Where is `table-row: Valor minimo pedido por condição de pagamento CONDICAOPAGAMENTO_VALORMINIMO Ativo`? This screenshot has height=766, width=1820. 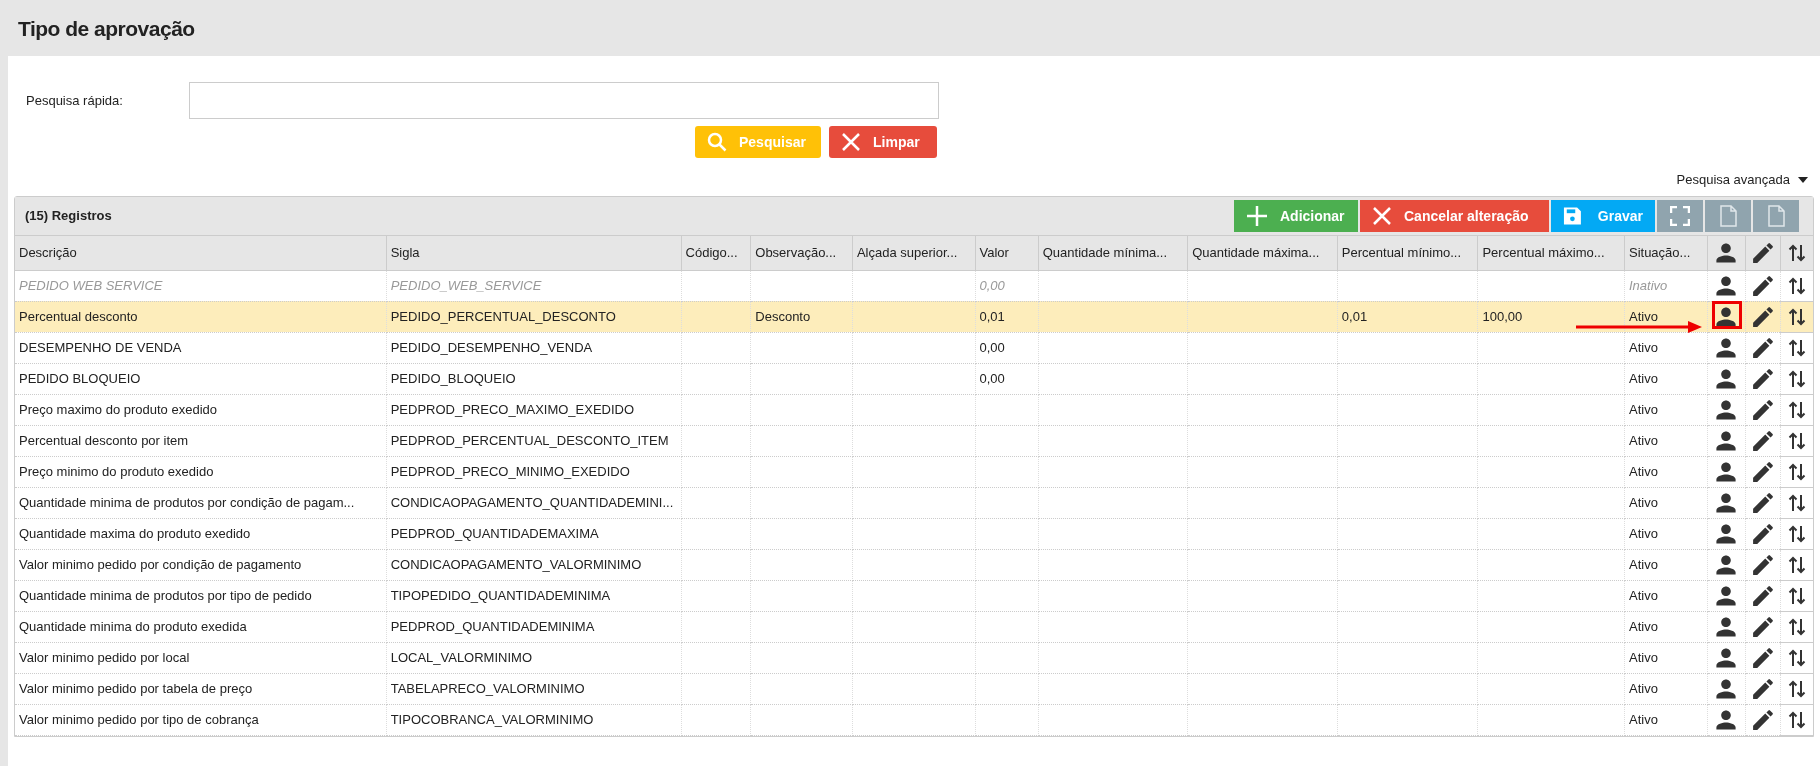
table-row: Valor minimo pedido por condição de pagamento CONDICAOPAGAMENTO_VALORMINIMO Ativo is located at coordinates (914, 564).